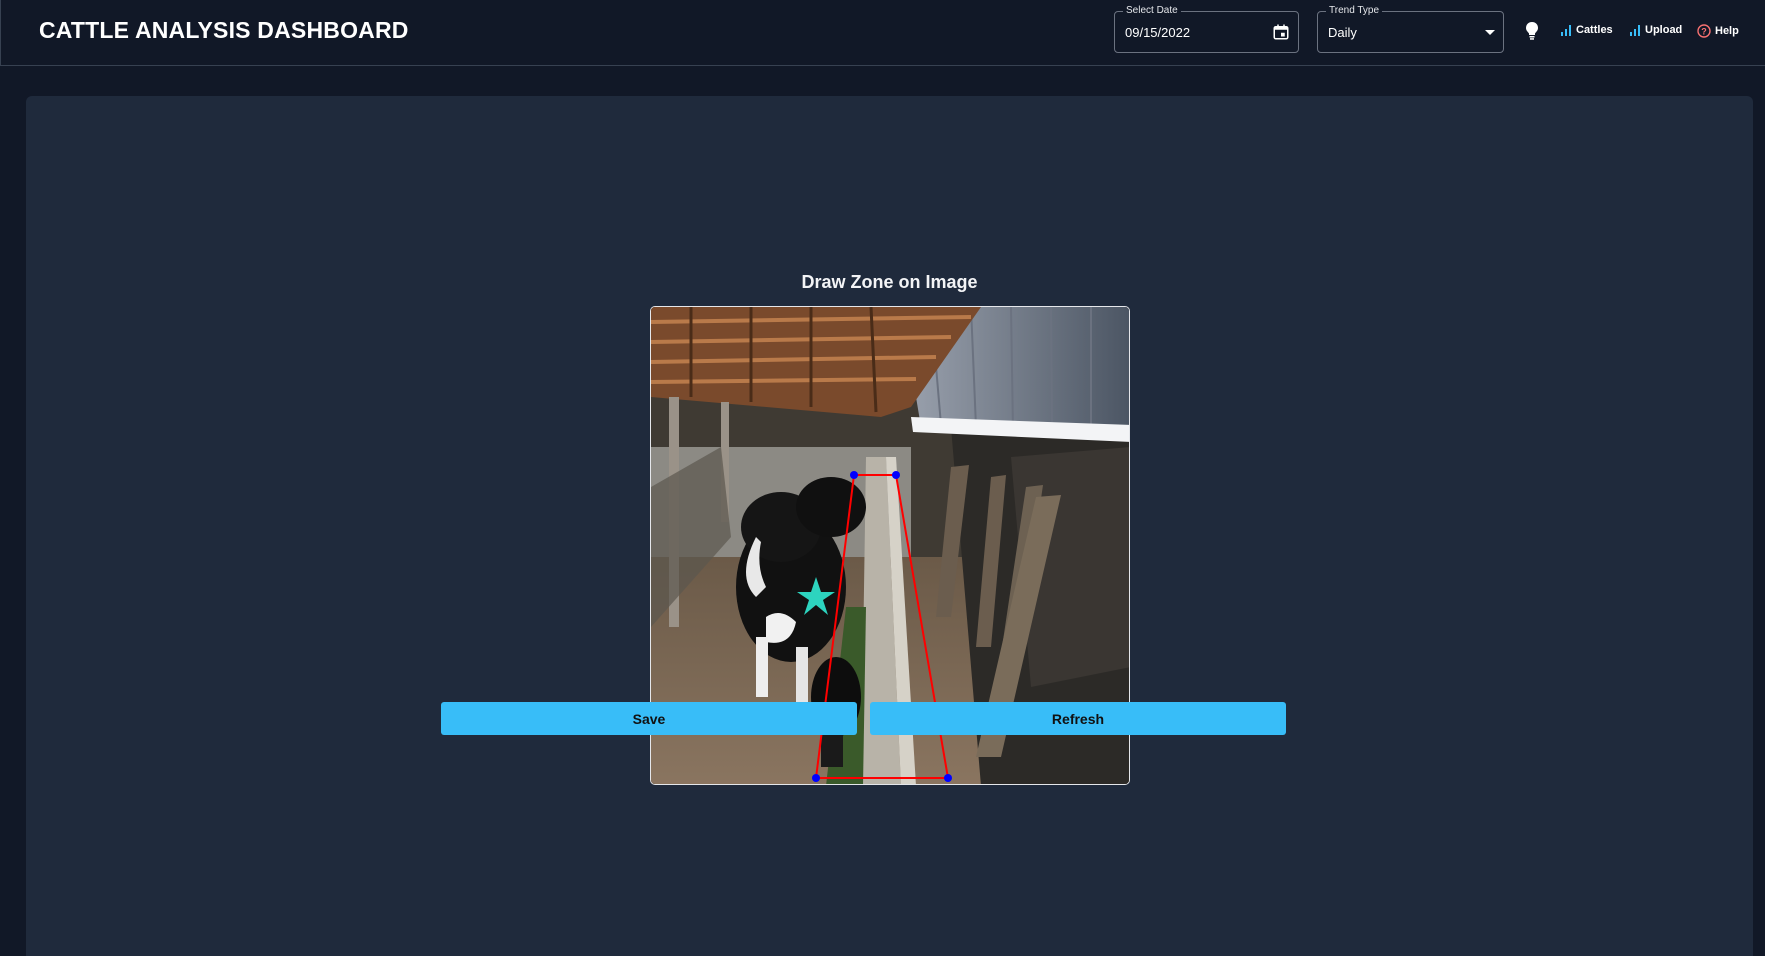  I want to click on help-circle-icon: ?, so click(1704, 31).